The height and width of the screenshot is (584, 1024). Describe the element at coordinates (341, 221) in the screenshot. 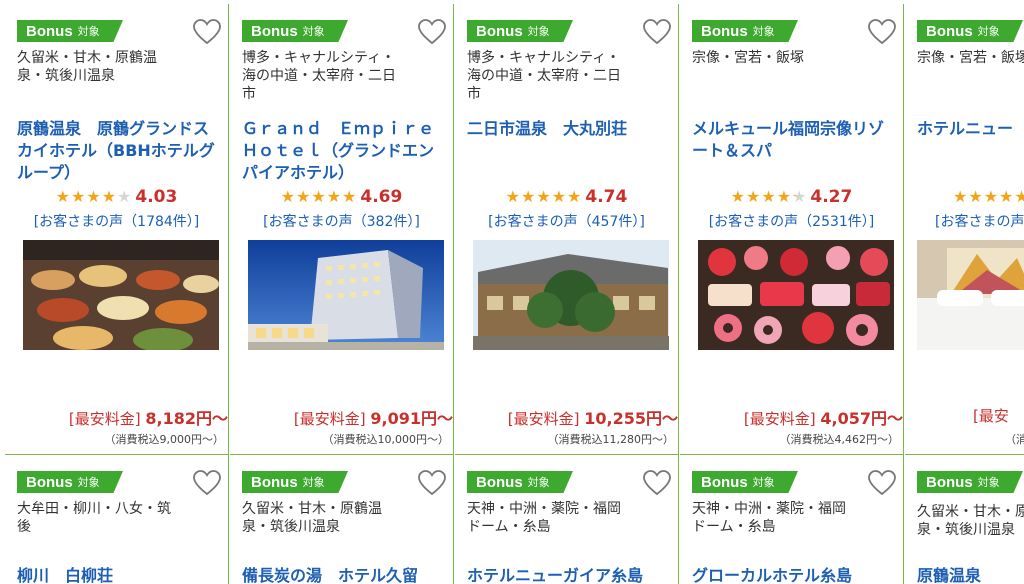

I see `reviews-link: [お客さまの声（382件）]` at that location.